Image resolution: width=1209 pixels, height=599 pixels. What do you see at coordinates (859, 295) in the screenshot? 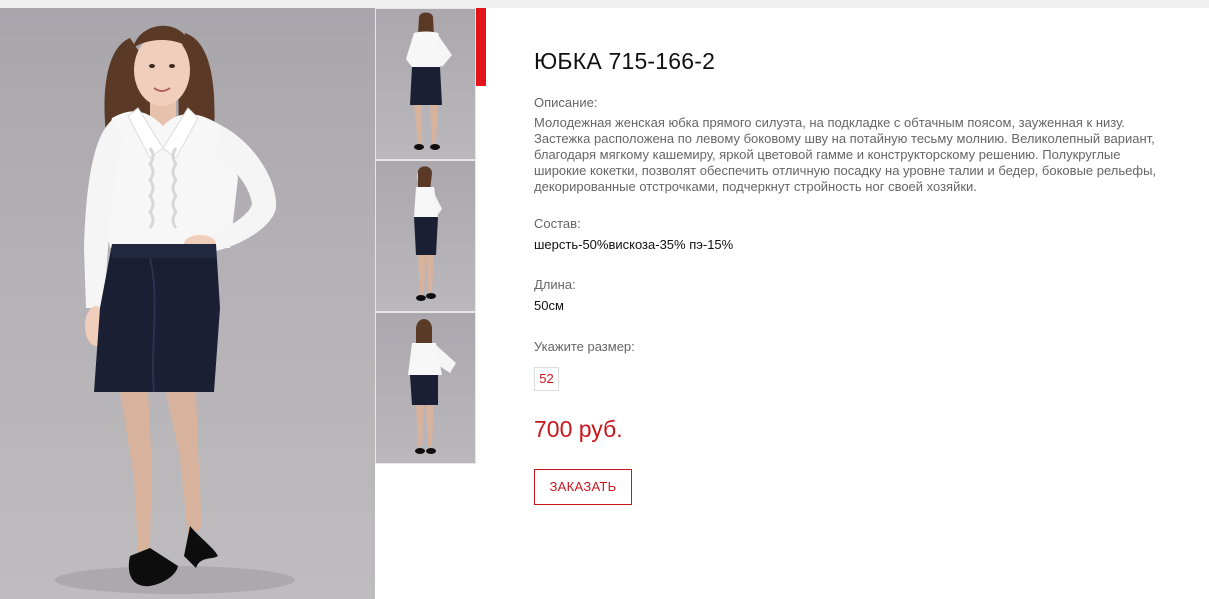
I see `length-section: Длина: 50см` at bounding box center [859, 295].